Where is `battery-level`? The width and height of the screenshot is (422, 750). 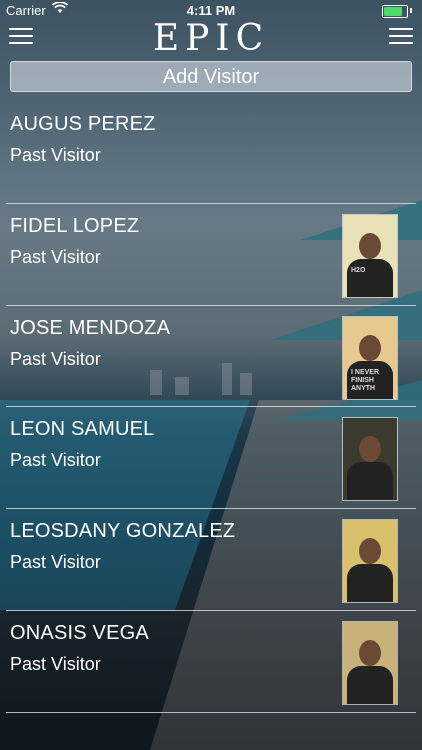
battery-level is located at coordinates (393, 11).